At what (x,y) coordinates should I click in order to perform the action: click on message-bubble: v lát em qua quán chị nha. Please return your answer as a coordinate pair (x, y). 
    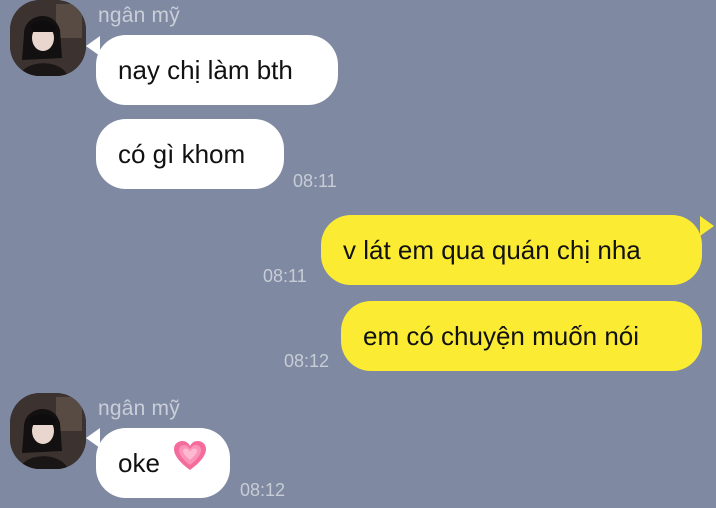
    Looking at the image, I should click on (511, 250).